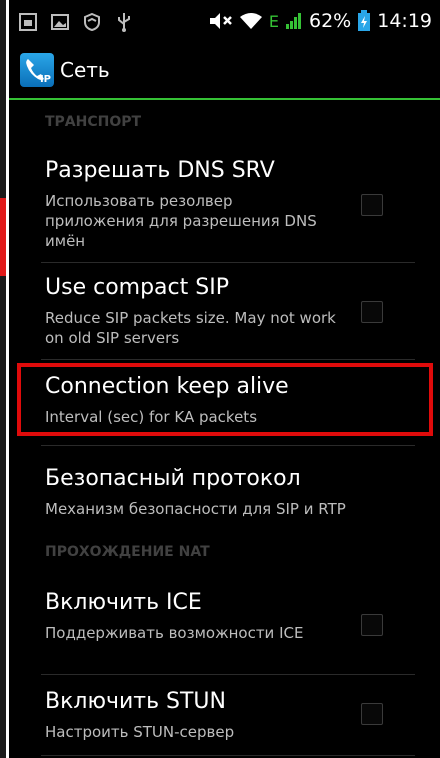 Image resolution: width=440 pixels, height=758 pixels. What do you see at coordinates (273, 21) in the screenshot?
I see `network-type-label: E` at bounding box center [273, 21].